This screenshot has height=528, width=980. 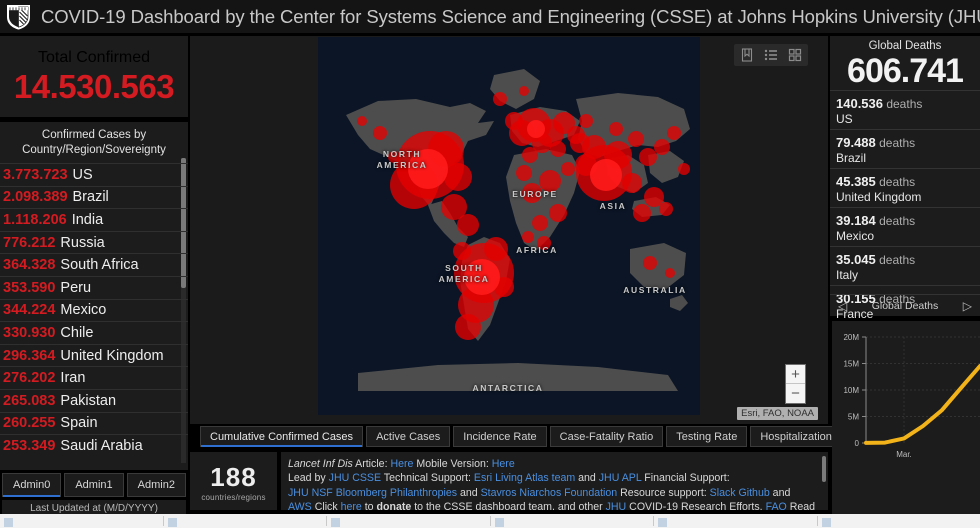 I want to click on case-country-name: United Kingdom, so click(x=112, y=355).